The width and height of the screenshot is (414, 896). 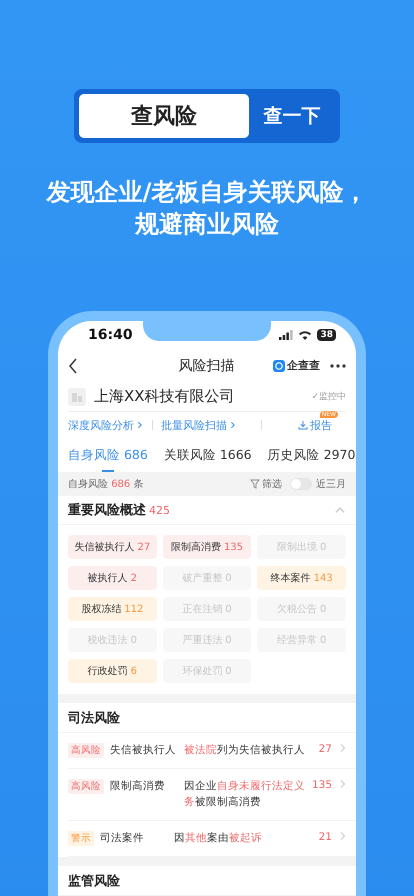 What do you see at coordinates (218, 838) in the screenshot?
I see `risk-description: 因其他案由被起诉` at bounding box center [218, 838].